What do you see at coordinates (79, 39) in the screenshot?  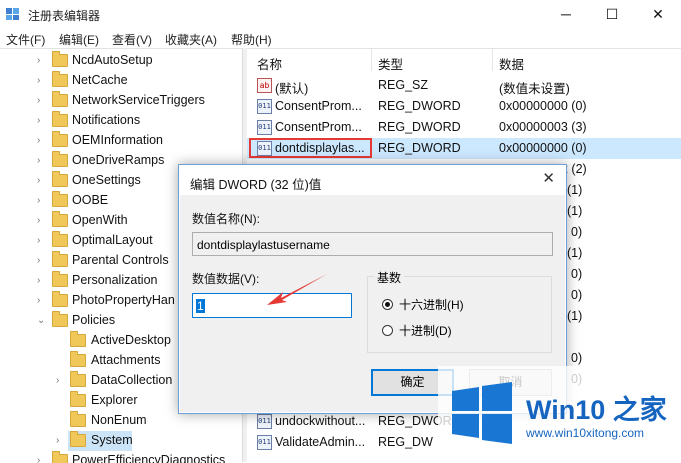 I see `menu-edit: 编辑(E)` at bounding box center [79, 39].